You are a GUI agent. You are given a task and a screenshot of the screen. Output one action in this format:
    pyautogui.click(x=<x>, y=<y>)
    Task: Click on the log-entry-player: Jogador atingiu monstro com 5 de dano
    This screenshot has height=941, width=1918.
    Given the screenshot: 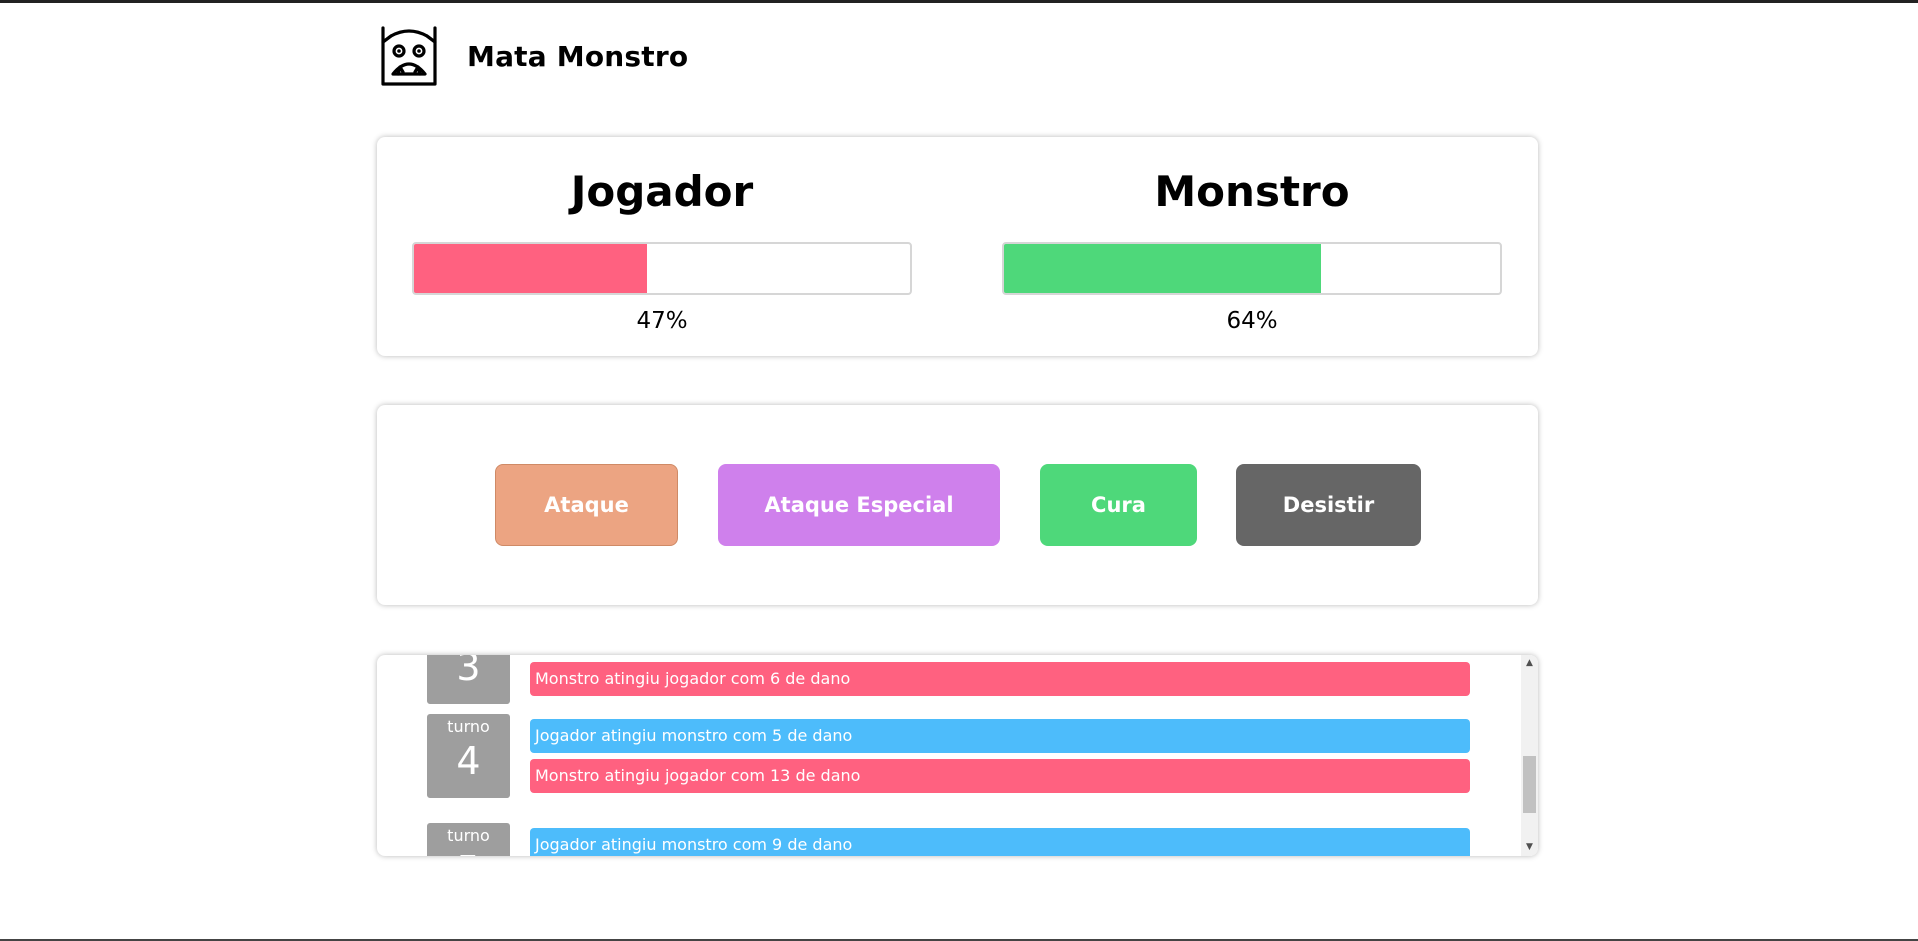 What is the action you would take?
    pyautogui.click(x=1000, y=736)
    